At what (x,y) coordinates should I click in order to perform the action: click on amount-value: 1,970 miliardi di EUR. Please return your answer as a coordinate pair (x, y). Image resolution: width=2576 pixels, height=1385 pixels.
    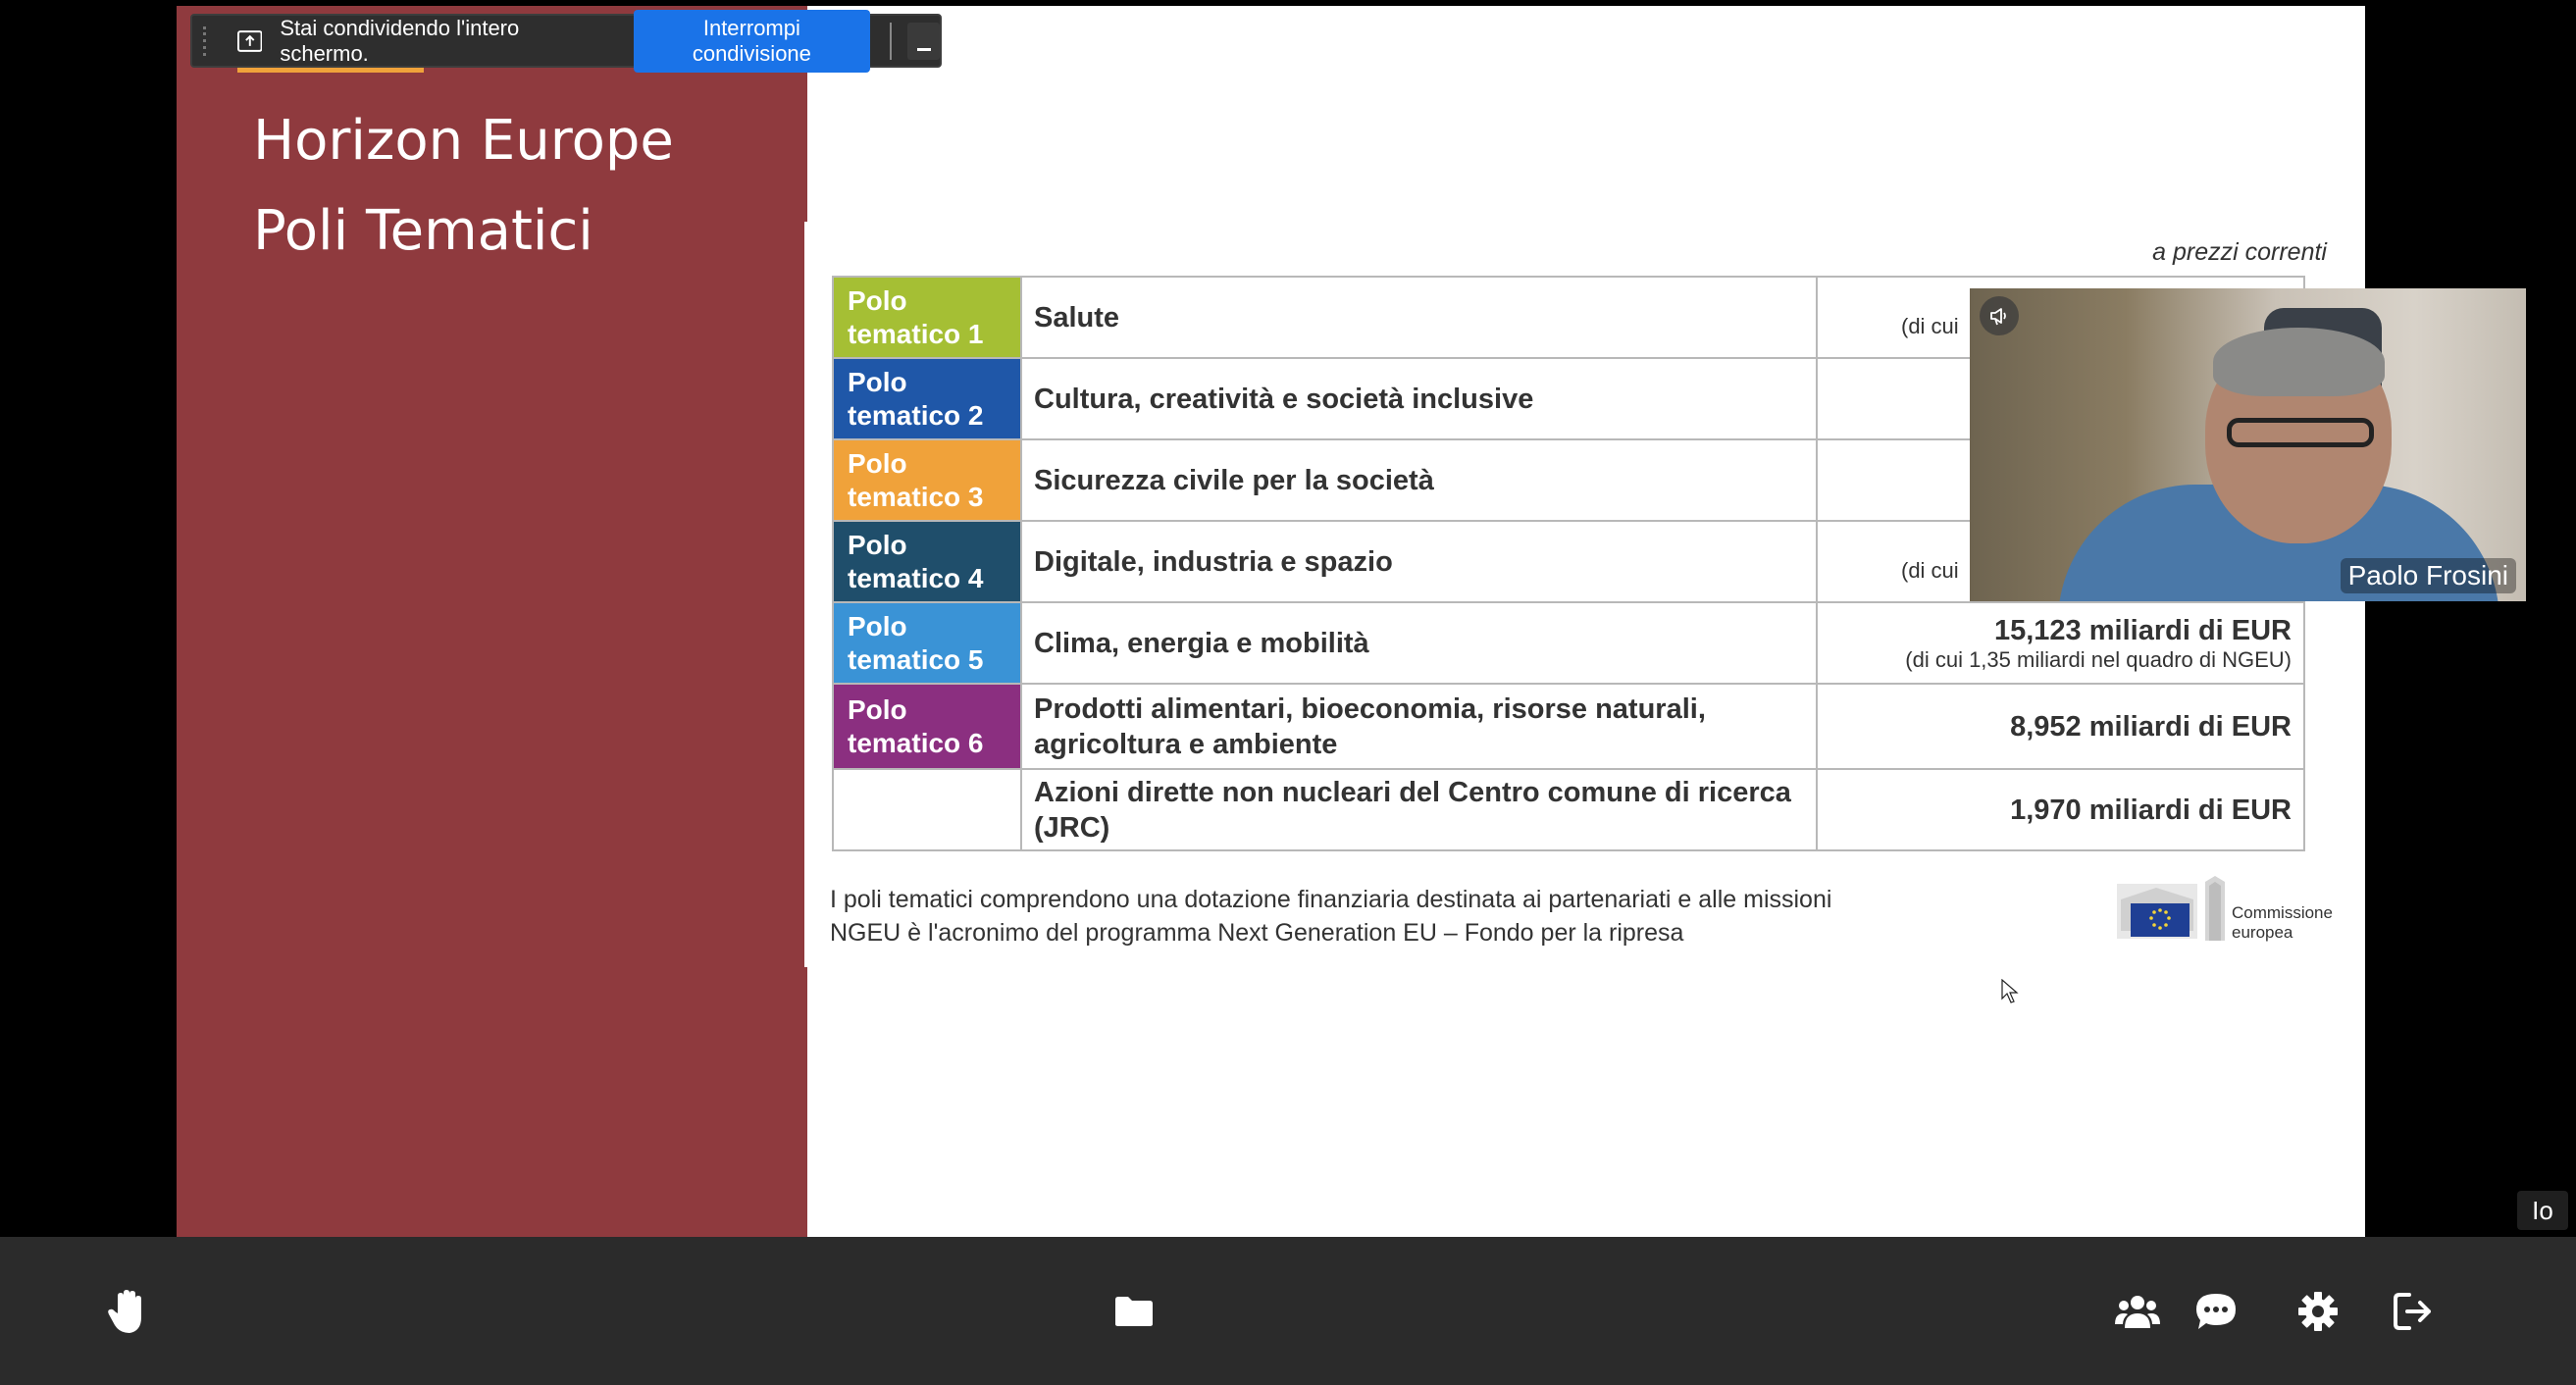
    Looking at the image, I should click on (2151, 810).